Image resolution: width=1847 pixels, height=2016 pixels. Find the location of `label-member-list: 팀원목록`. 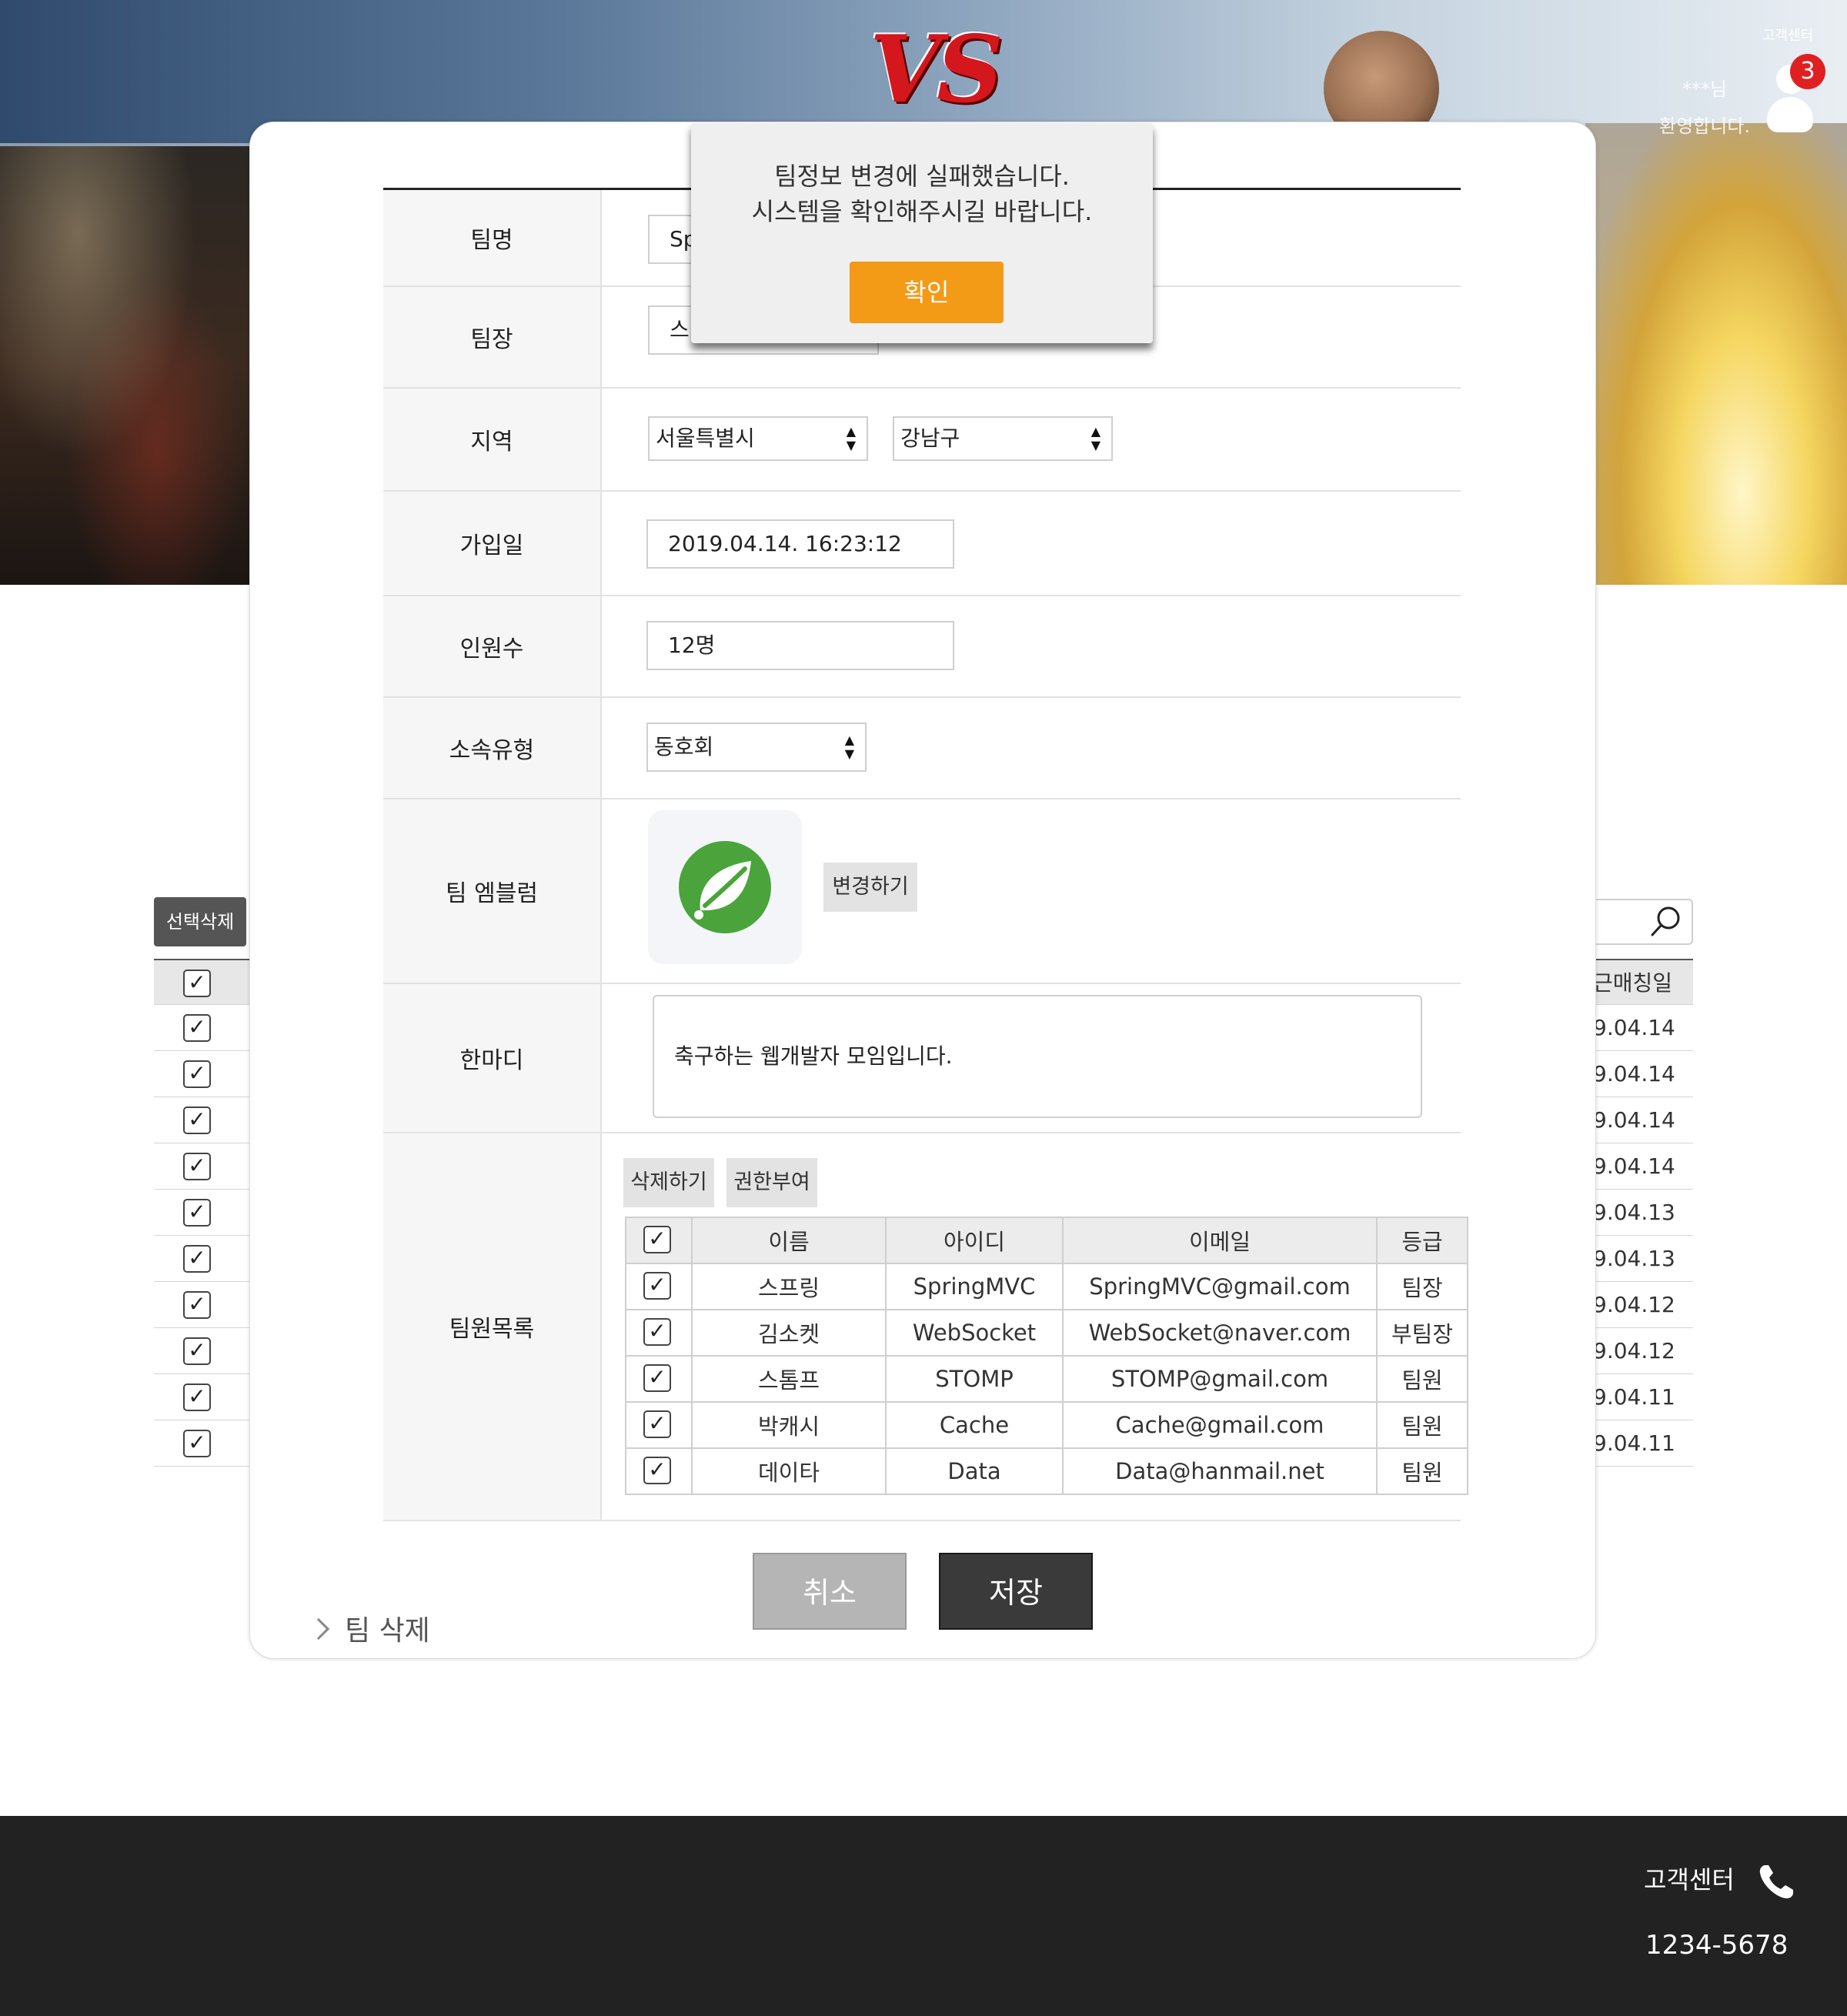

label-member-list: 팀원목록 is located at coordinates (492, 1326).